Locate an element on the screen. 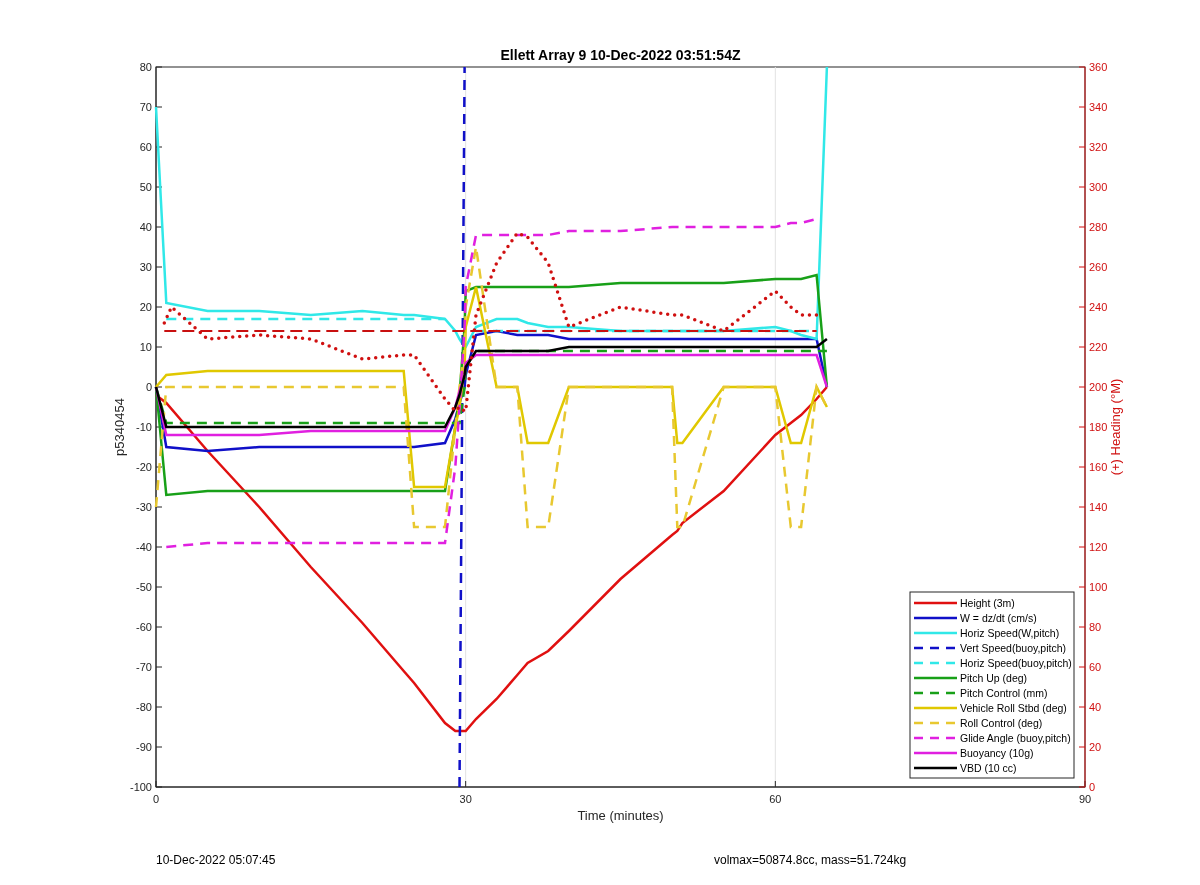 This screenshot has height=885, width=1200. tick-label: -10 is located at coordinates (144, 427).